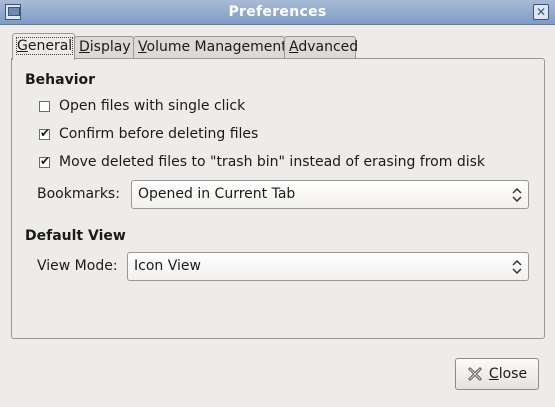 This screenshot has width=555, height=407. I want to click on title-bar: Preferences ✕, so click(277, 12).